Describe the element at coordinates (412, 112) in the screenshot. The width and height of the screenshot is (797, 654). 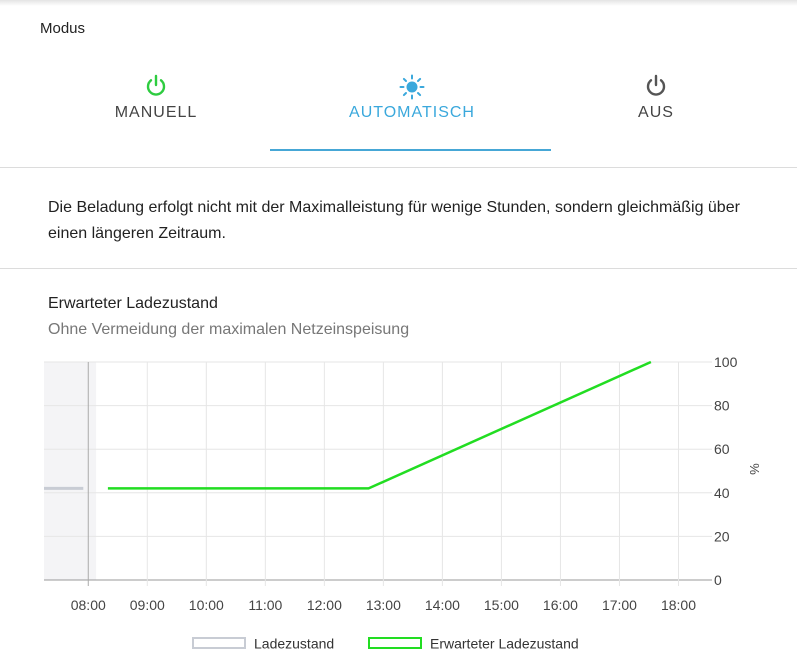
I see `mode-automatic-label: AUTOMATISCH` at that location.